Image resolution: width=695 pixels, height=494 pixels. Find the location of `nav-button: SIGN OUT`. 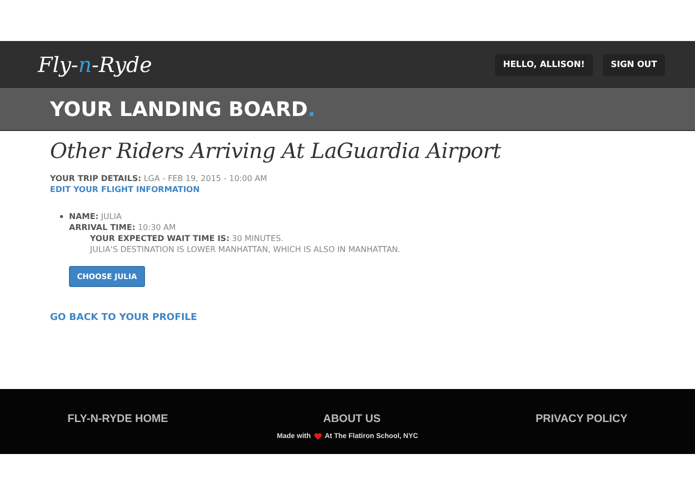

nav-button: SIGN OUT is located at coordinates (633, 65).